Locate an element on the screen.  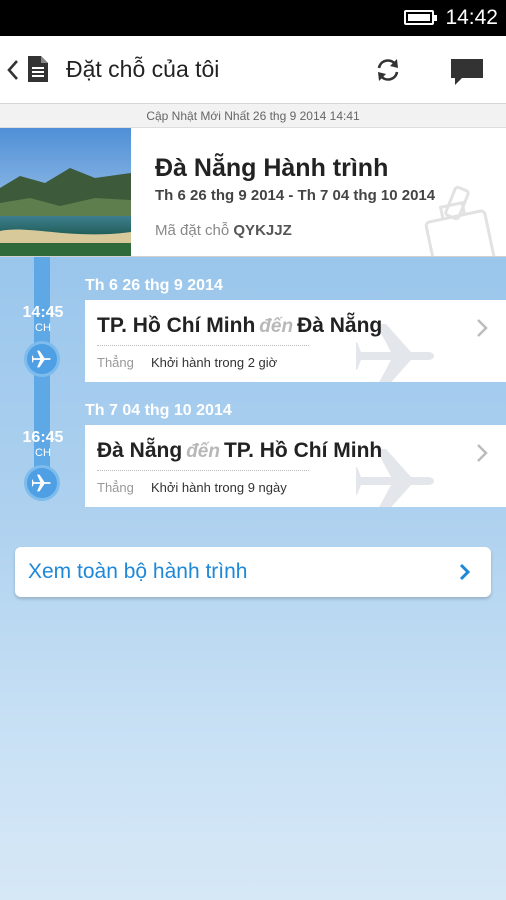
booking-code: Mã đặt chỗ QYKJJZ is located at coordinates (223, 231).